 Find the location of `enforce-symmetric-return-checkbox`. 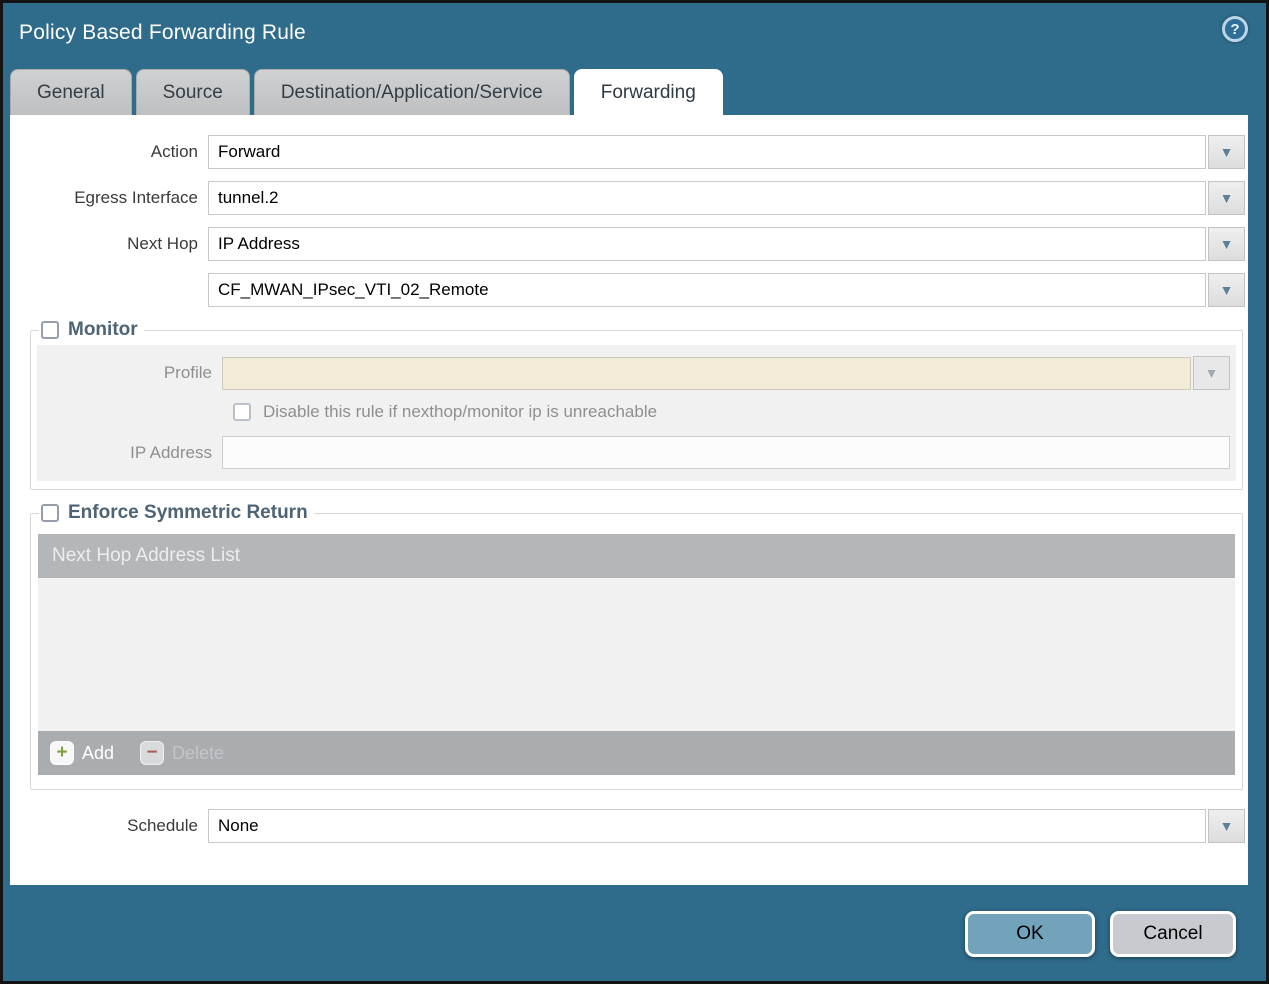

enforce-symmetric-return-checkbox is located at coordinates (50, 513).